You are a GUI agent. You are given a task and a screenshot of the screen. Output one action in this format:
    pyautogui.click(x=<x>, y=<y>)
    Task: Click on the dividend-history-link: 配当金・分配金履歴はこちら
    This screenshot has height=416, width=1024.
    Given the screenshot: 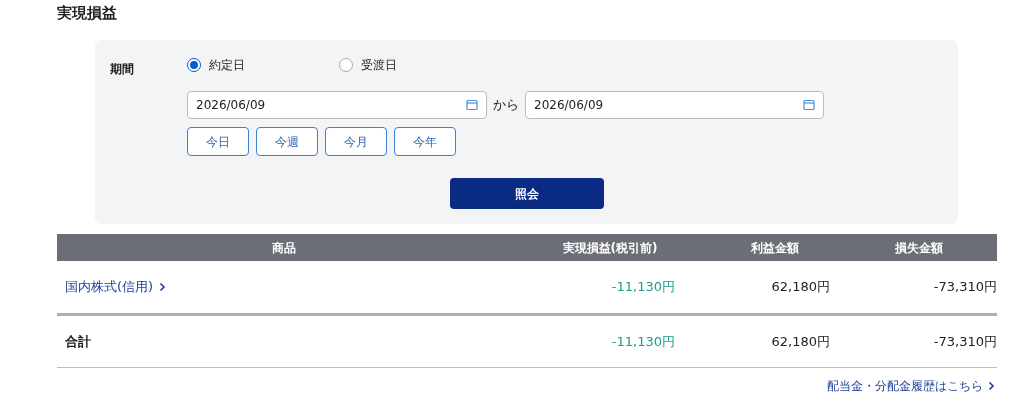 What is the action you would take?
    pyautogui.click(x=911, y=386)
    